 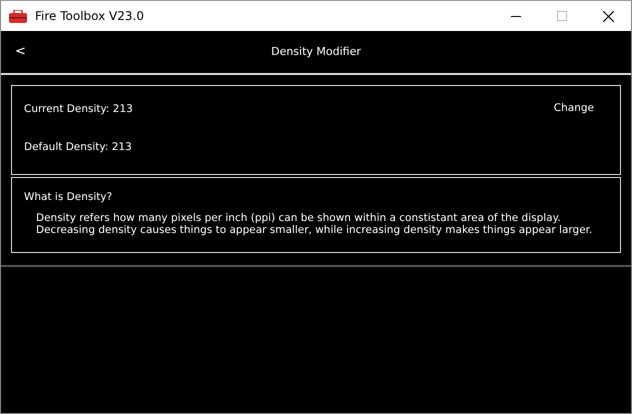 I want to click on page-title: Density Modifier, so click(x=316, y=51).